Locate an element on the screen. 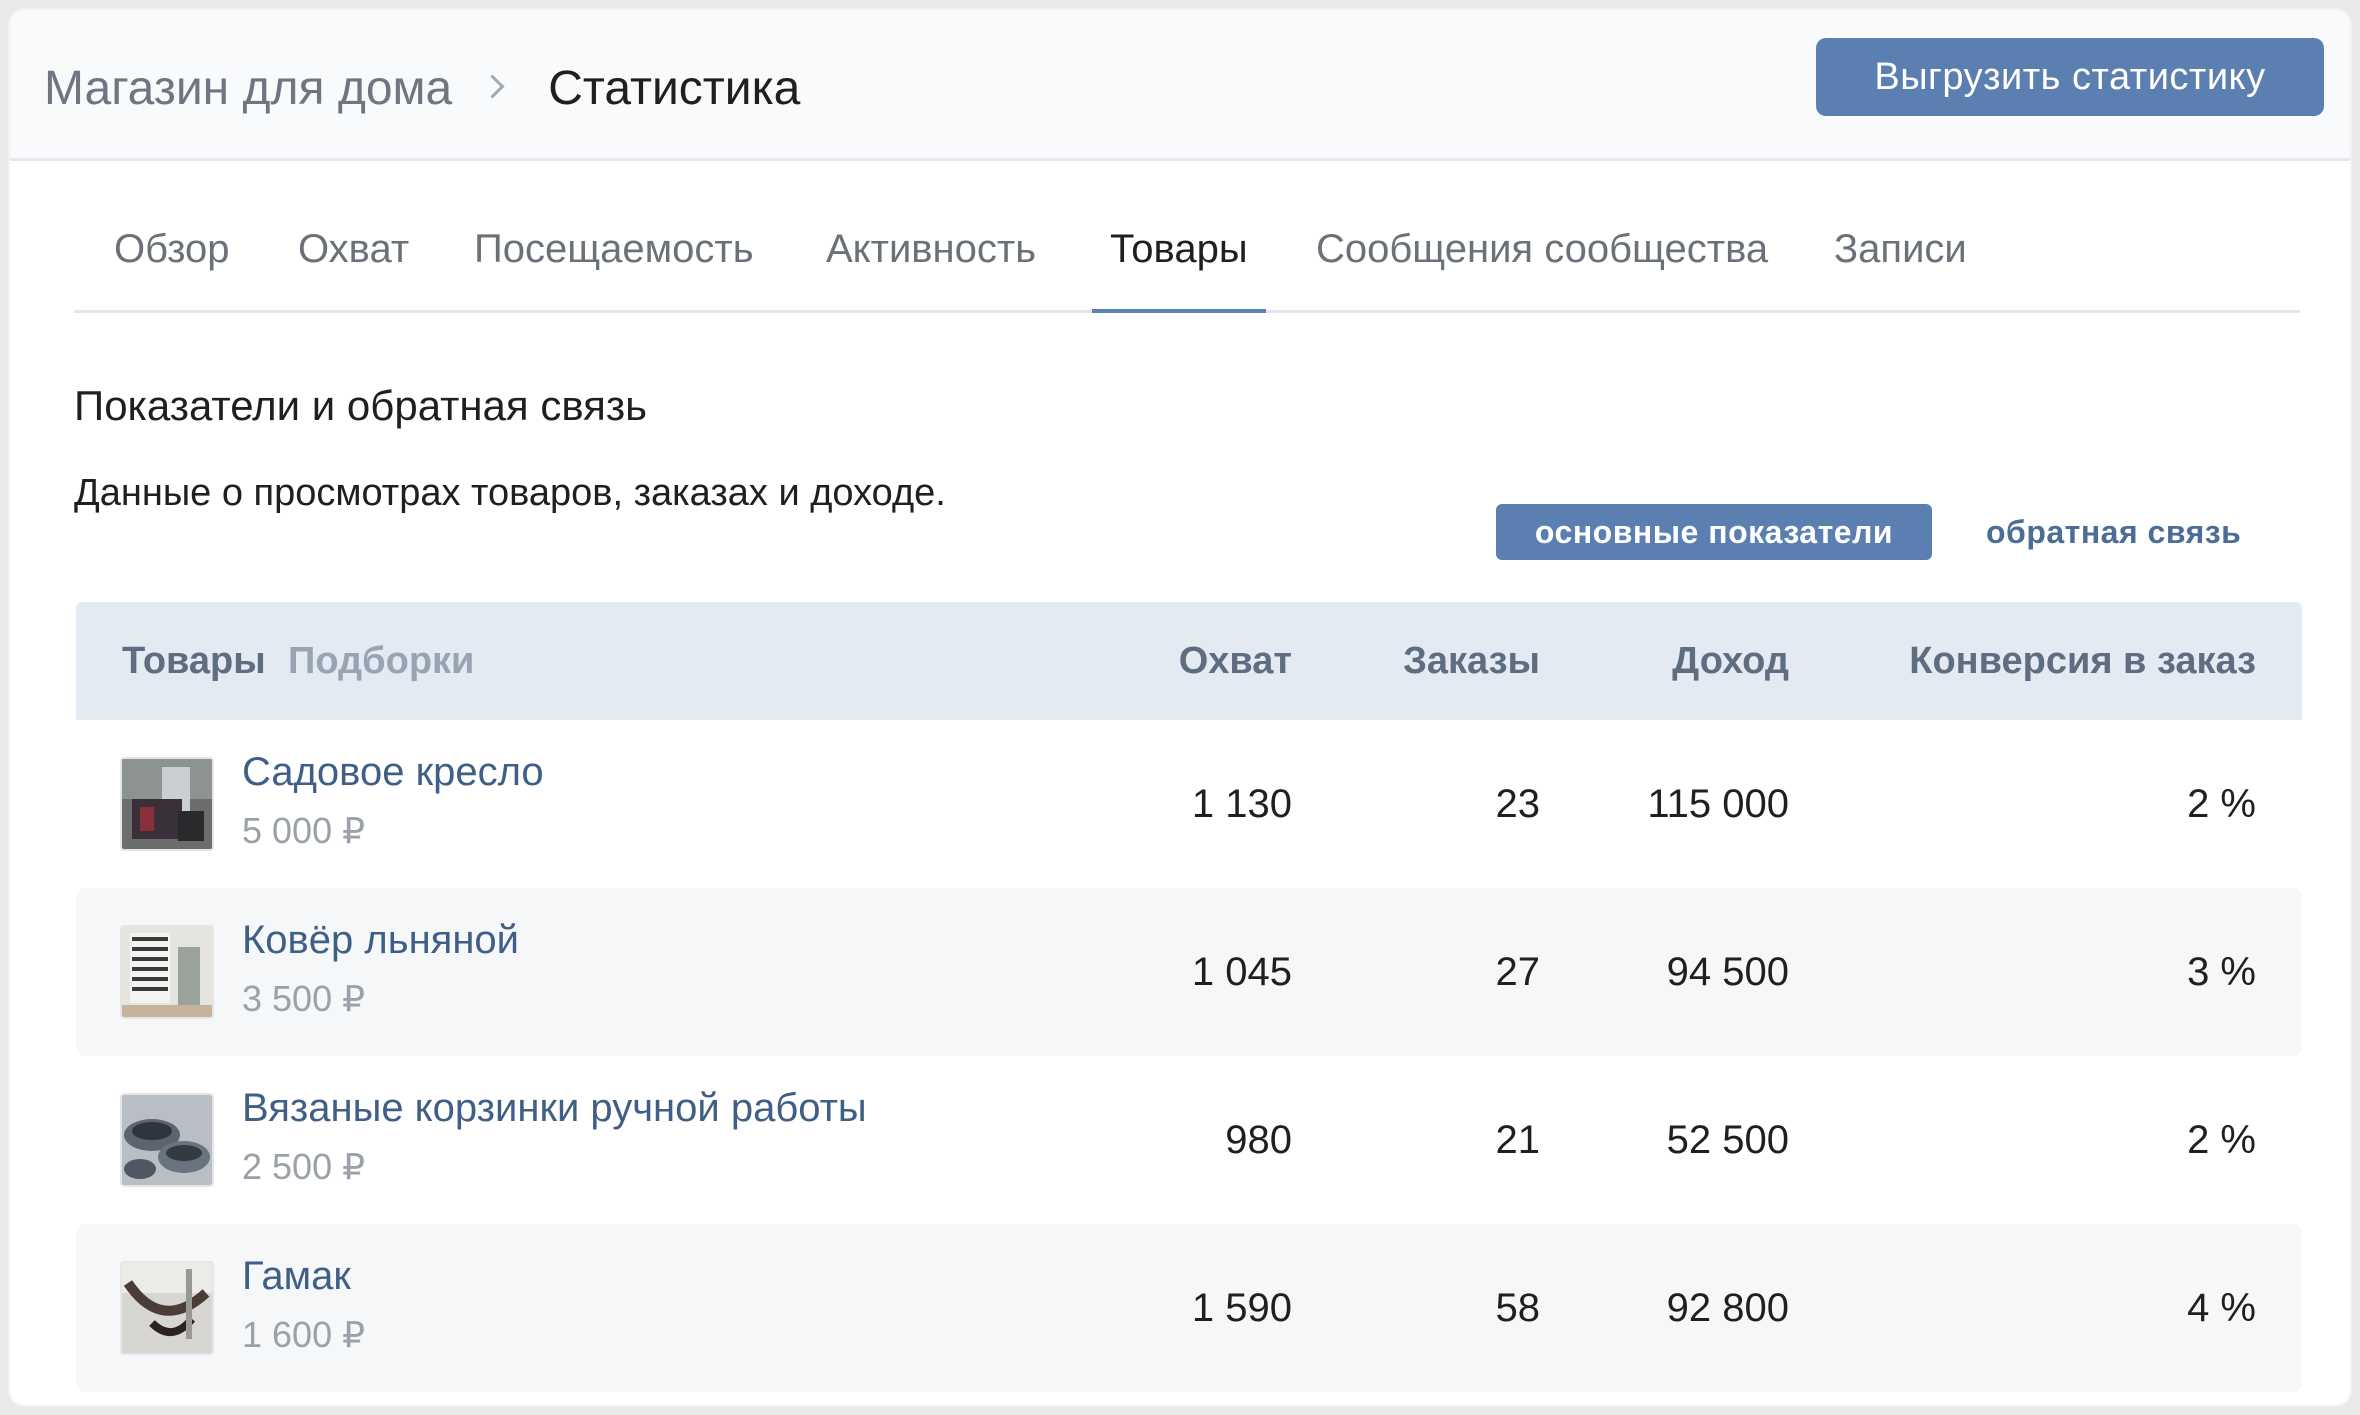 The image size is (2360, 1415). tab-activity: Активность is located at coordinates (931, 249).